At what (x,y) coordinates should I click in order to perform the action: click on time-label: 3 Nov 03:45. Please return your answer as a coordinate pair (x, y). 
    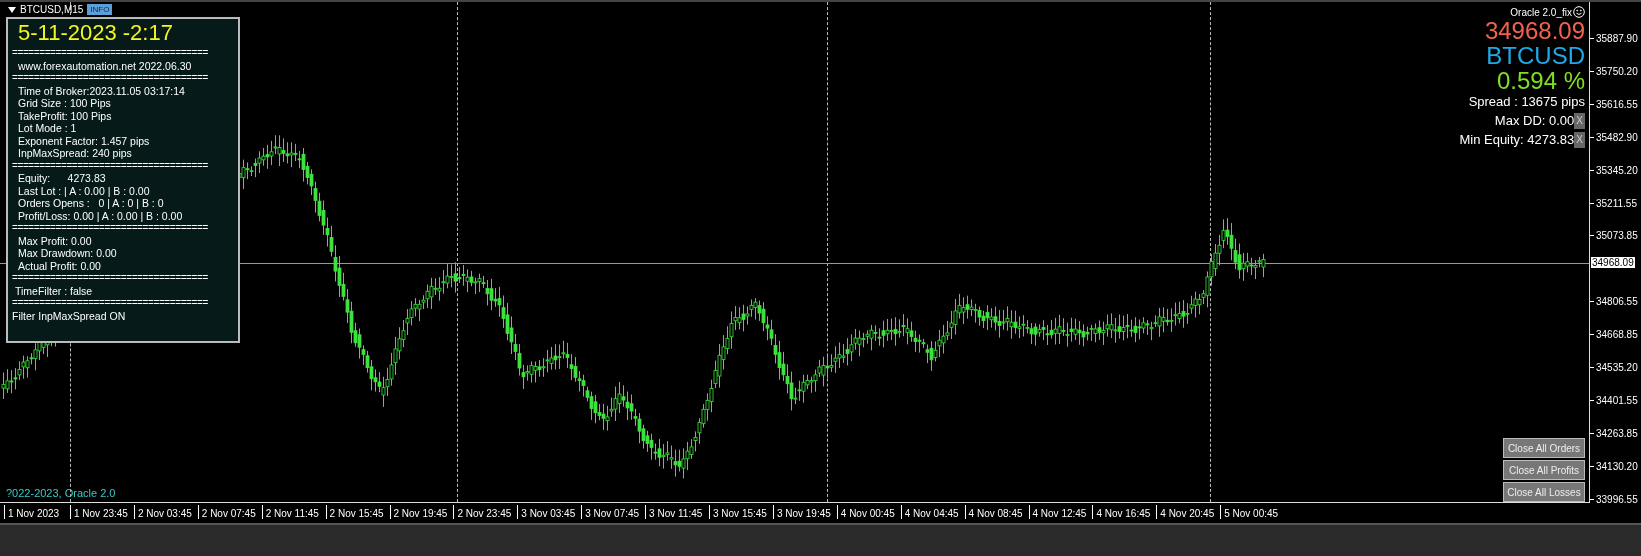
    Looking at the image, I should click on (548, 513).